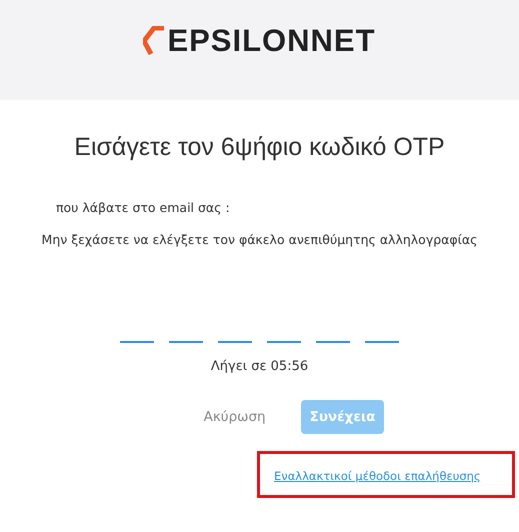 This screenshot has width=519, height=532. I want to click on subtitle-text: που λάβατε στο email σας :, so click(143, 207).